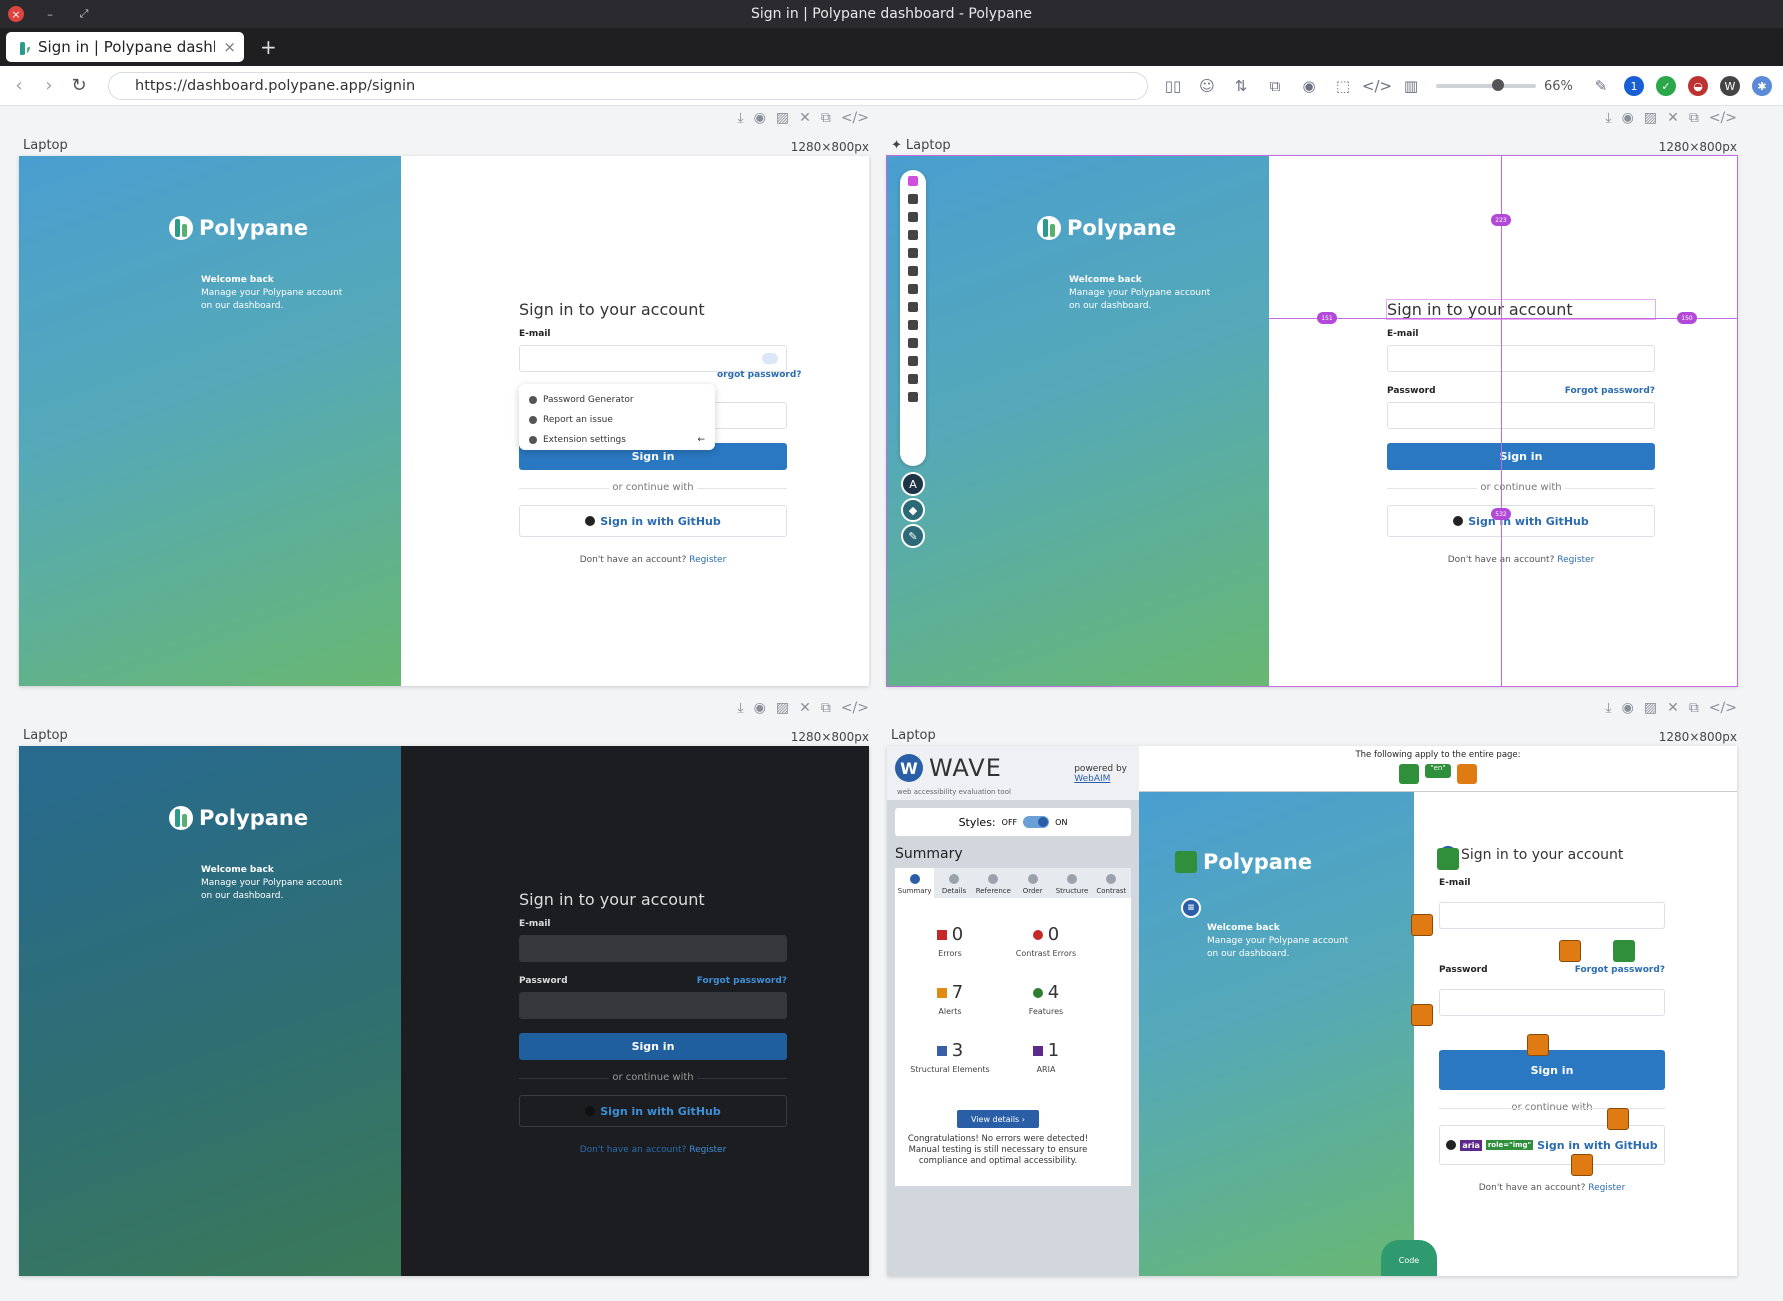 Image resolution: width=1783 pixels, height=1301 pixels. What do you see at coordinates (1013, 822) in the screenshot?
I see `styles-toggle: Styles: OFF ON` at bounding box center [1013, 822].